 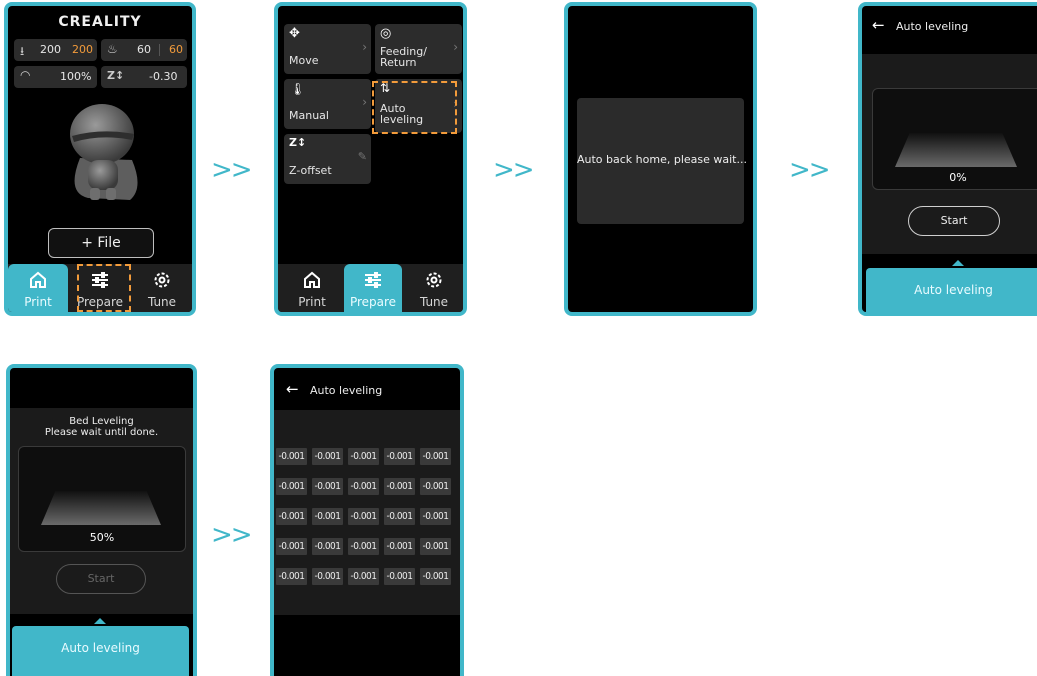 I want to click on bed-temp-tile: ♨ 60 60, so click(x=144, y=50).